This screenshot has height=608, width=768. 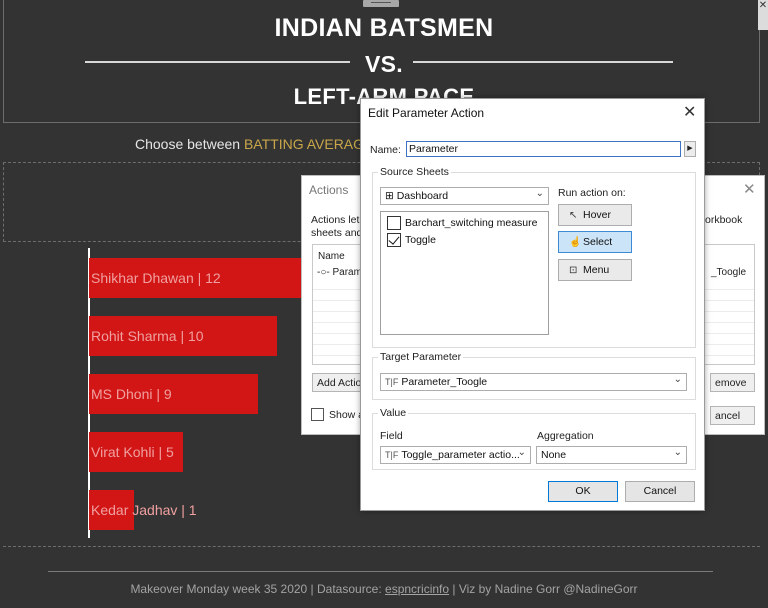 What do you see at coordinates (414, 172) in the screenshot?
I see `source-sheets-label: Source Sheets` at bounding box center [414, 172].